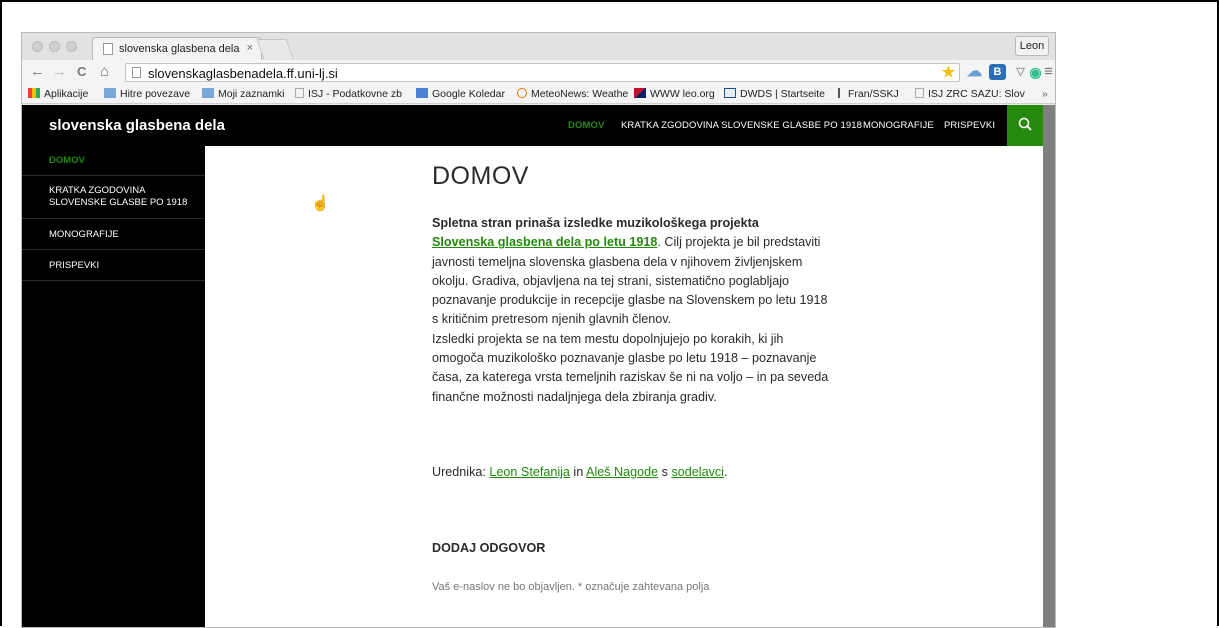 The width and height of the screenshot is (1219, 628). What do you see at coordinates (586, 125) in the screenshot?
I see `menu-item-domov: DOMOV` at bounding box center [586, 125].